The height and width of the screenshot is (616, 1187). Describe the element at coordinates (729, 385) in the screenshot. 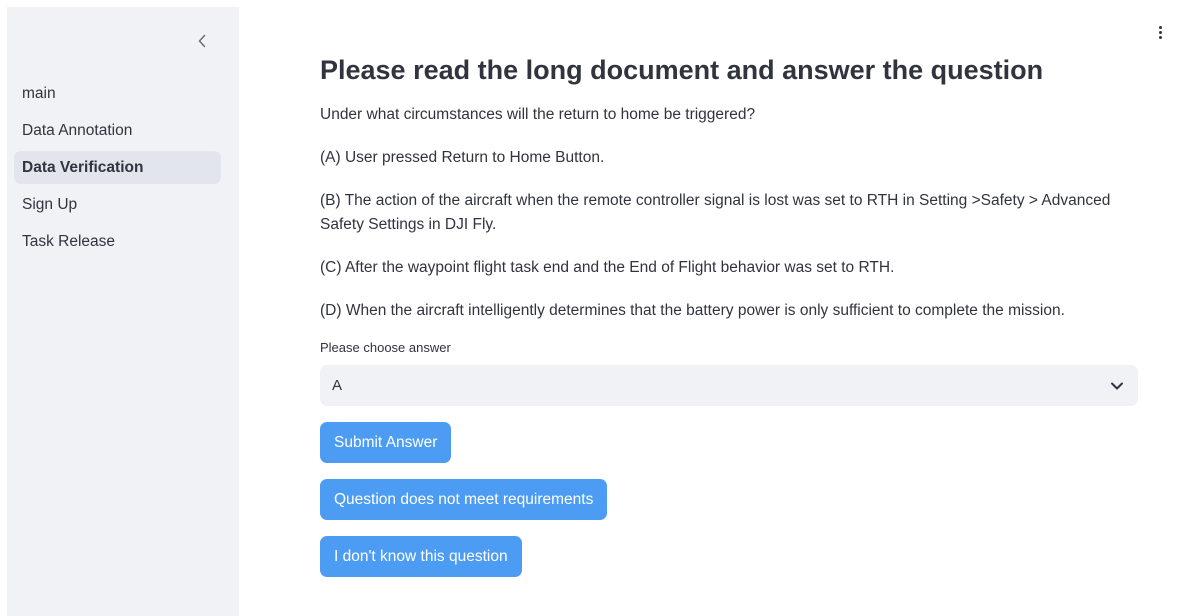

I see `answer-select: A` at that location.